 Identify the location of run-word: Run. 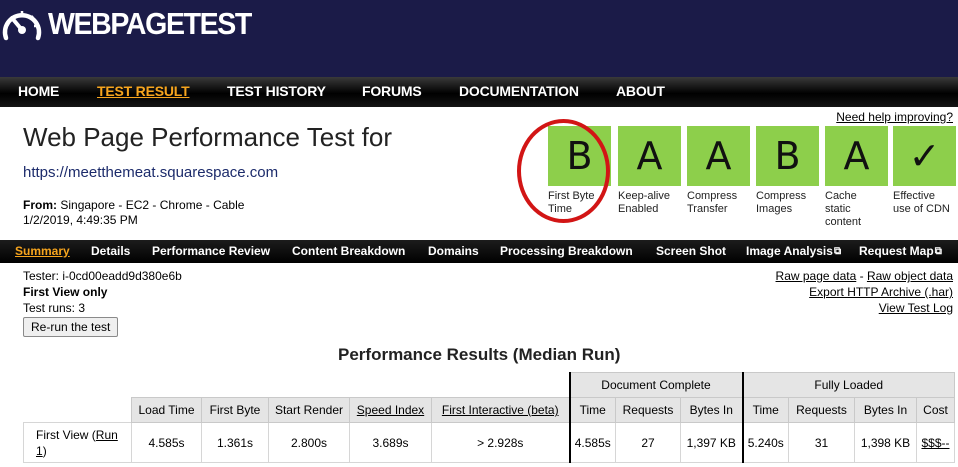
(106, 434).